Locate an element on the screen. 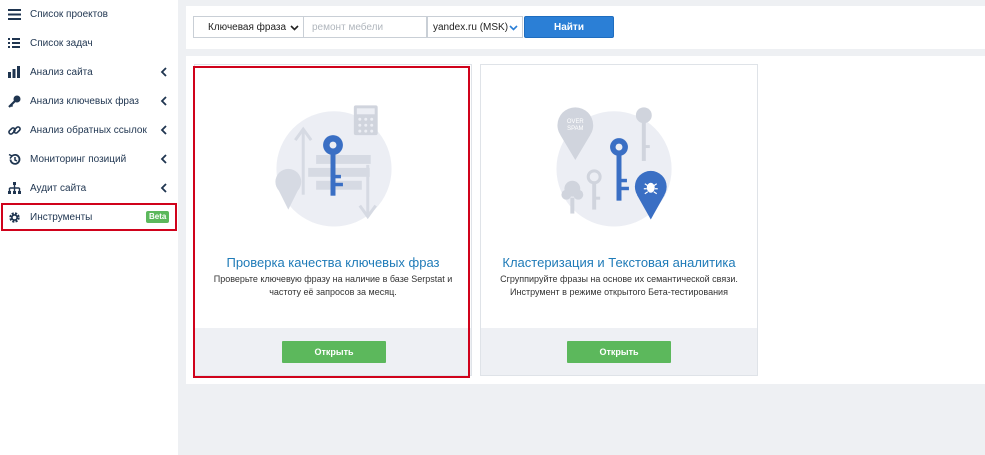 This screenshot has height=455, width=985. keyword-check-illustration is located at coordinates (333, 166).